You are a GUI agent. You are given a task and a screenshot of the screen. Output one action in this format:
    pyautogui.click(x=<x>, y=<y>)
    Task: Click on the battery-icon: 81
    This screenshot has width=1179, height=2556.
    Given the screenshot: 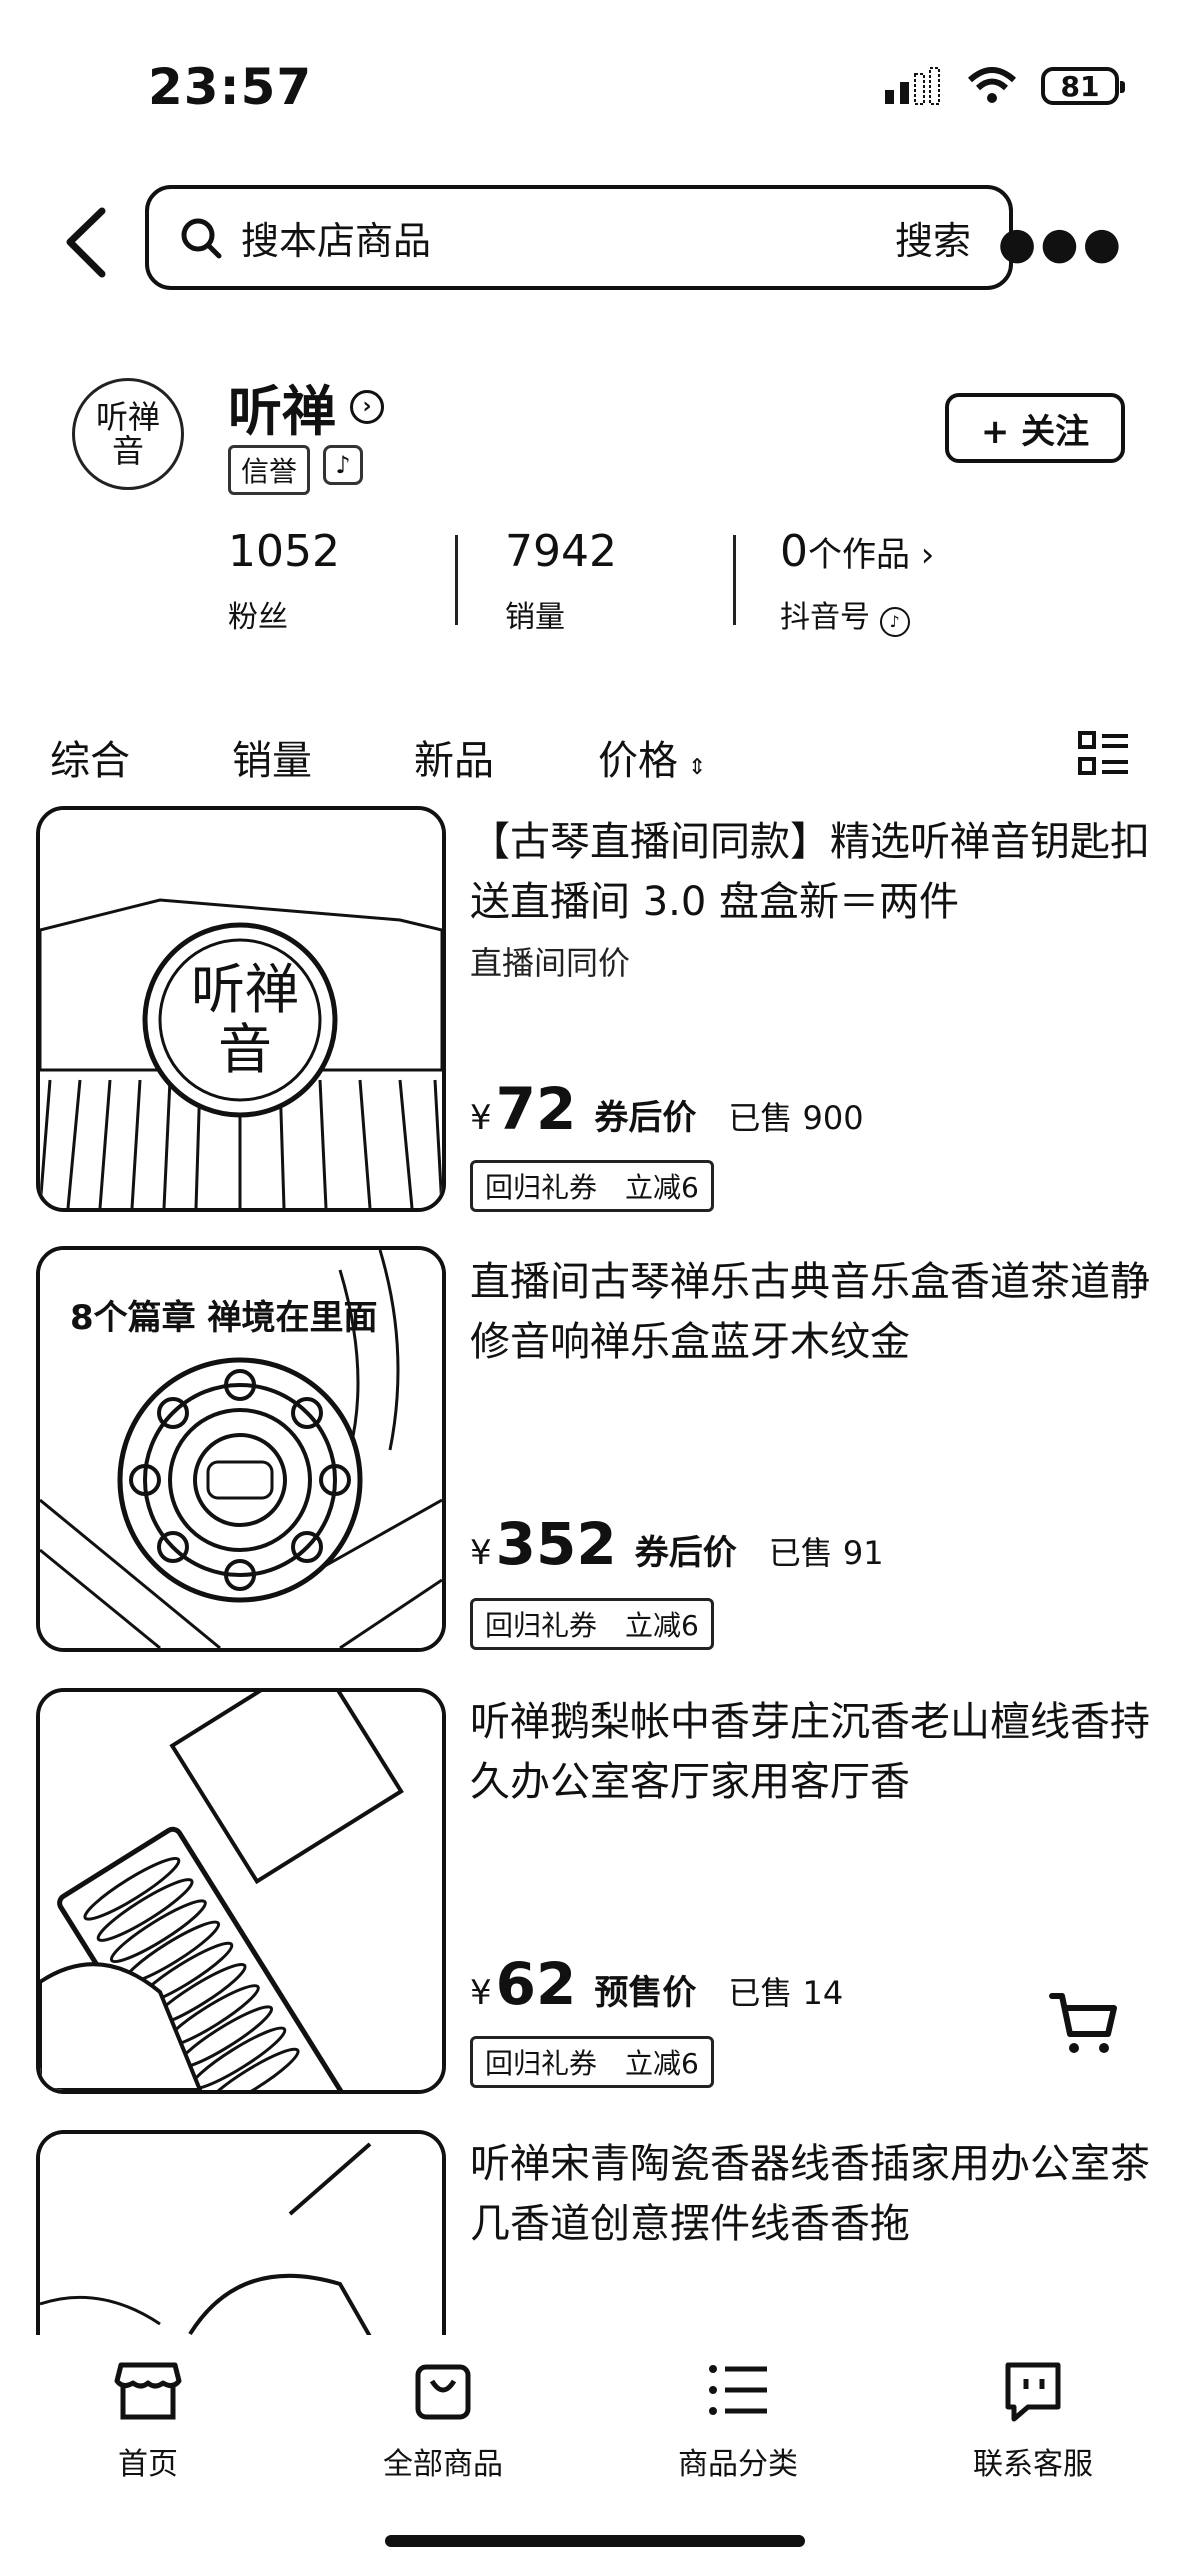 What is the action you would take?
    pyautogui.click(x=1083, y=86)
    